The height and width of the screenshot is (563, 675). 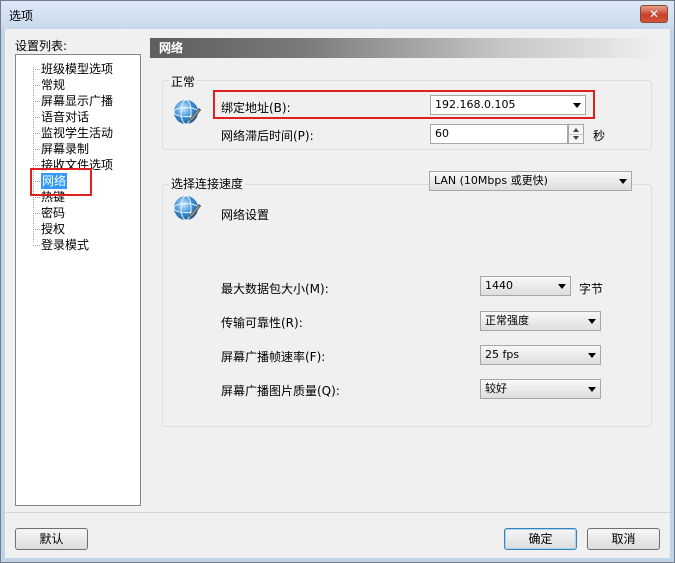 I want to click on network-timeout-unit: 秒, so click(x=599, y=136).